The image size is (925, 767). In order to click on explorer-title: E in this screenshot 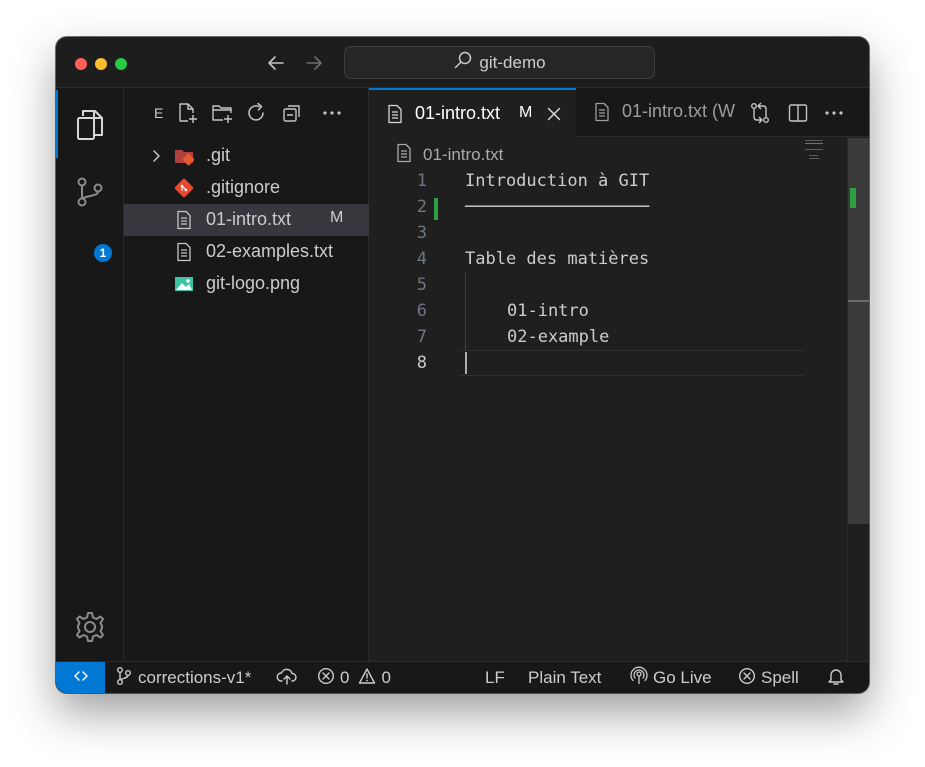, I will do `click(159, 113)`.